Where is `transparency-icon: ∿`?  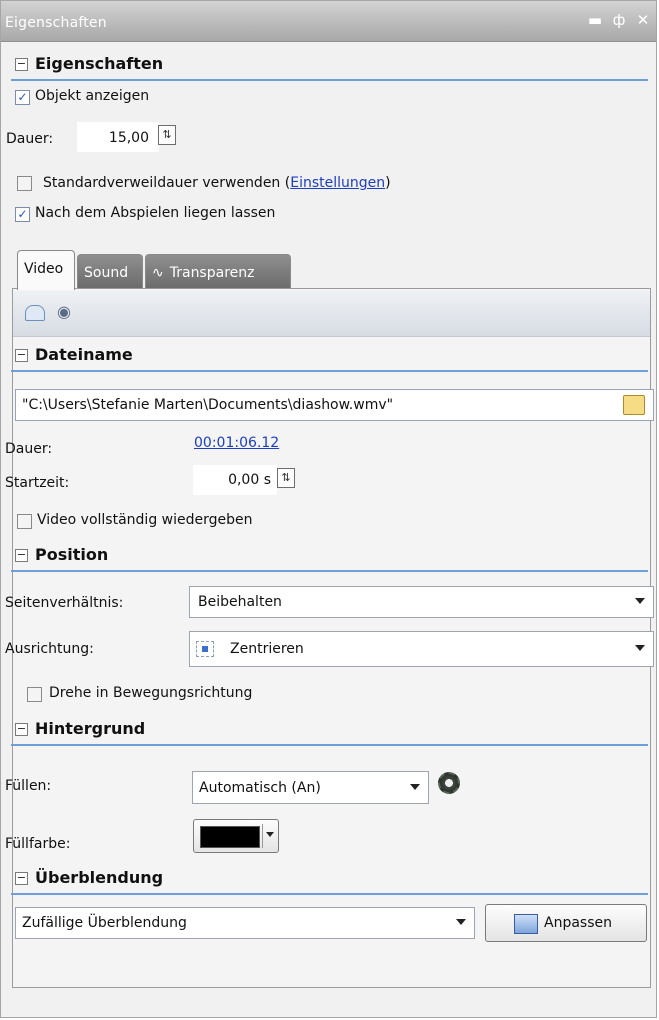
transparency-icon: ∿ is located at coordinates (158, 273).